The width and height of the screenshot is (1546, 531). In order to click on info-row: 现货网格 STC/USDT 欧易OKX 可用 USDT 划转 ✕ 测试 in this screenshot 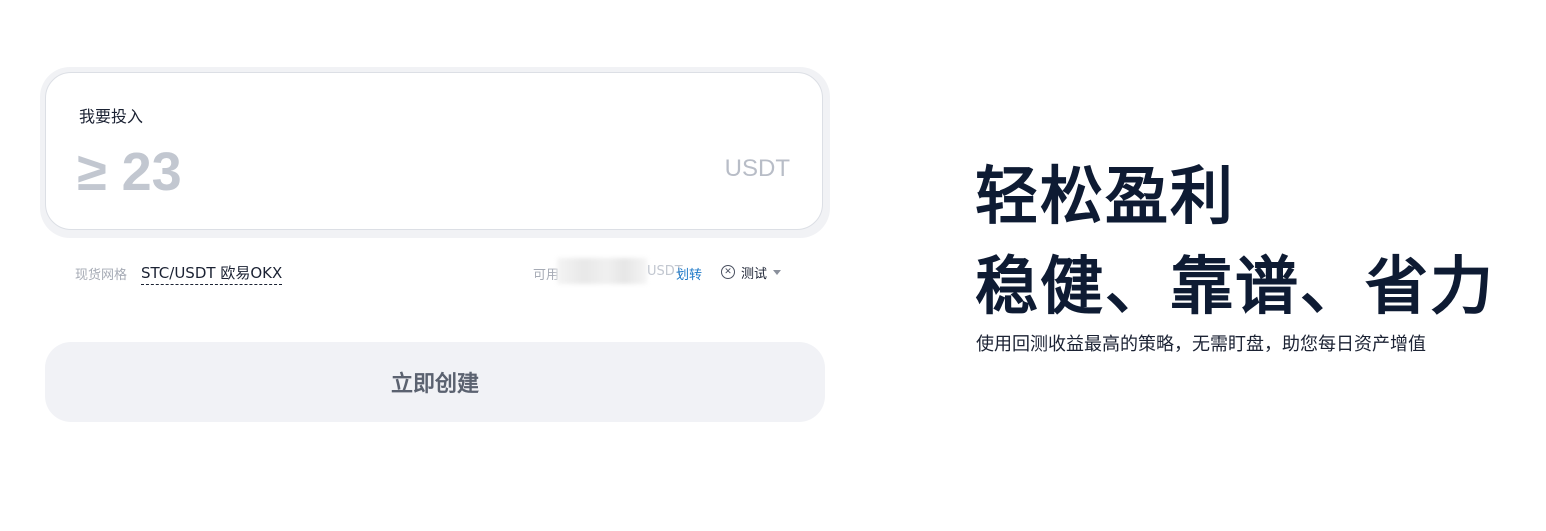, I will do `click(432, 271)`.